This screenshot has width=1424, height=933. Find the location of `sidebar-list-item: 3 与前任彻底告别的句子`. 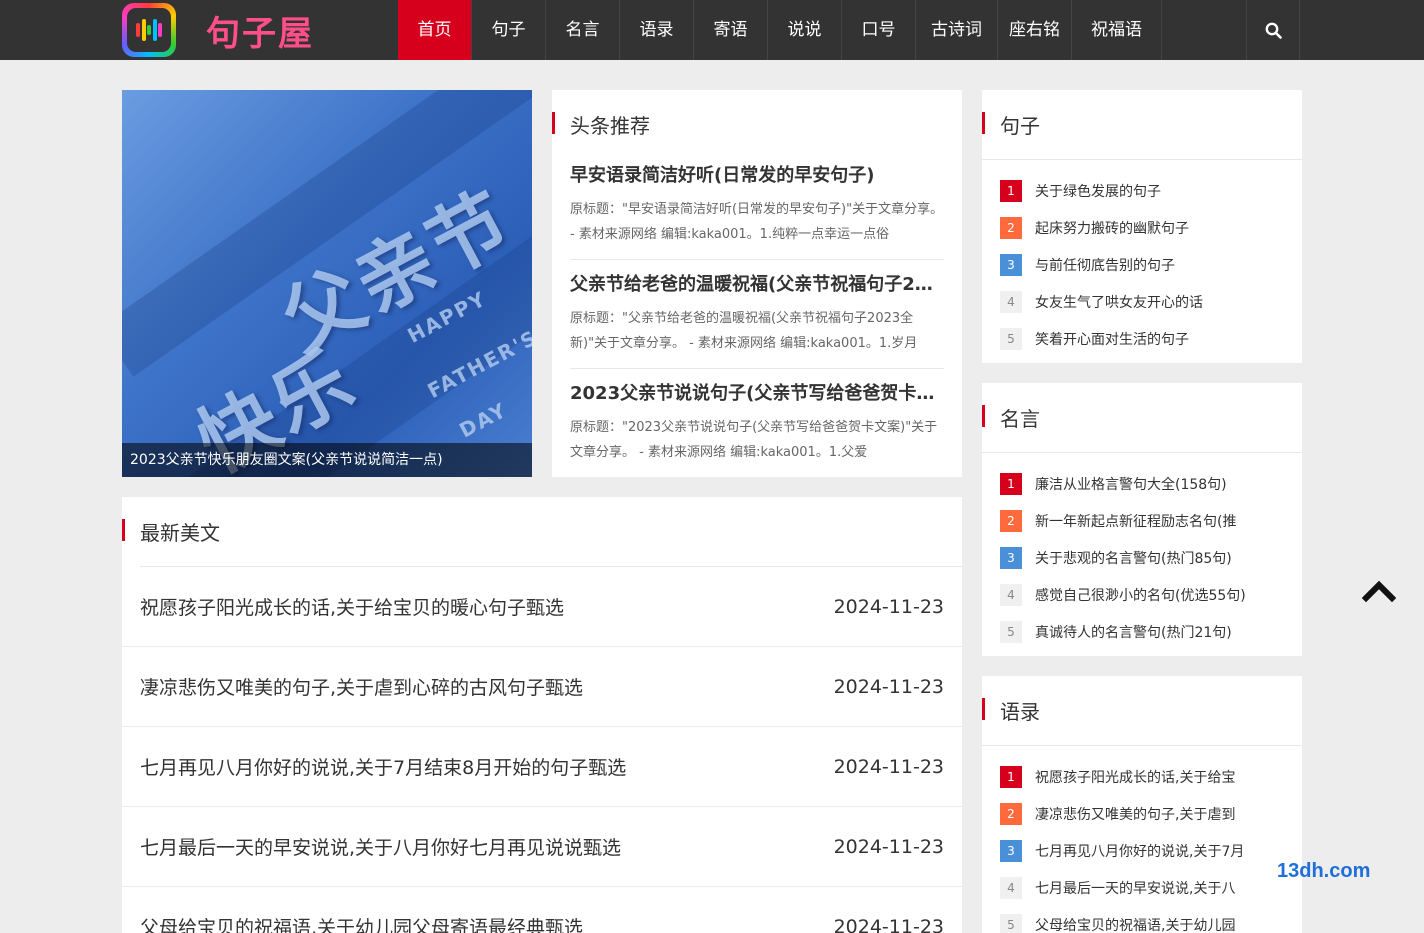

sidebar-list-item: 3 与前任彻底告别的句子 is located at coordinates (1142, 264).